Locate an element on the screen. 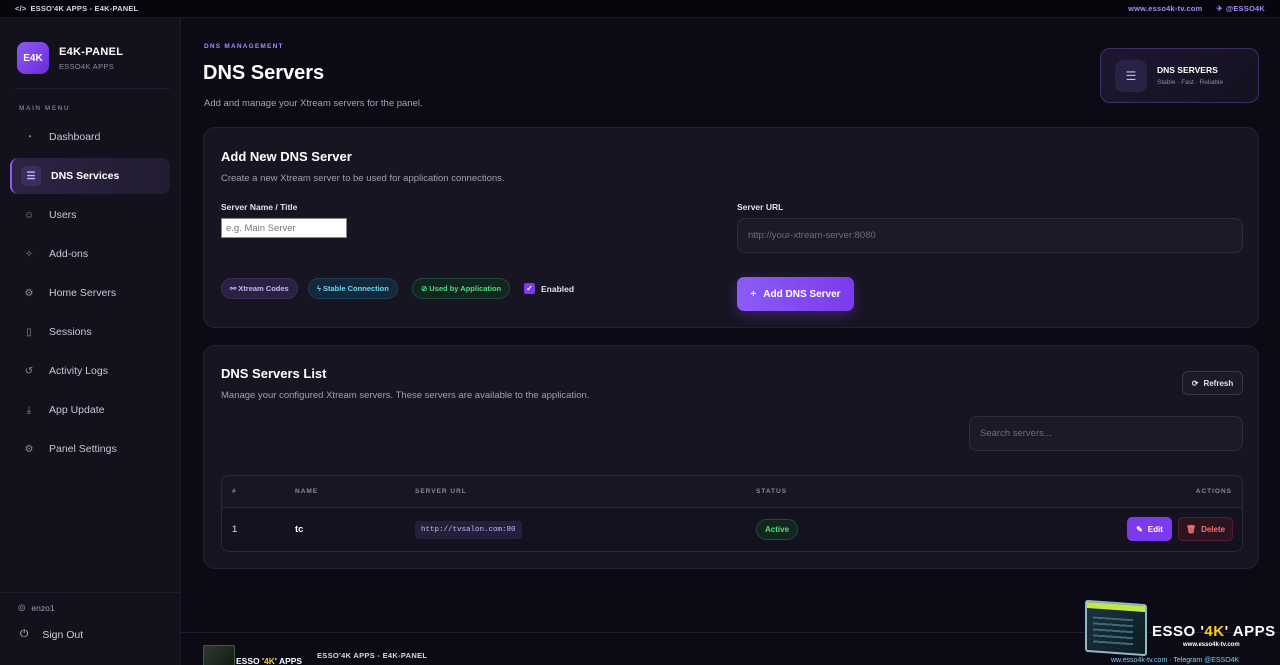 The image size is (1280, 665). dns-list-title: DNS Servers List is located at coordinates (274, 373).